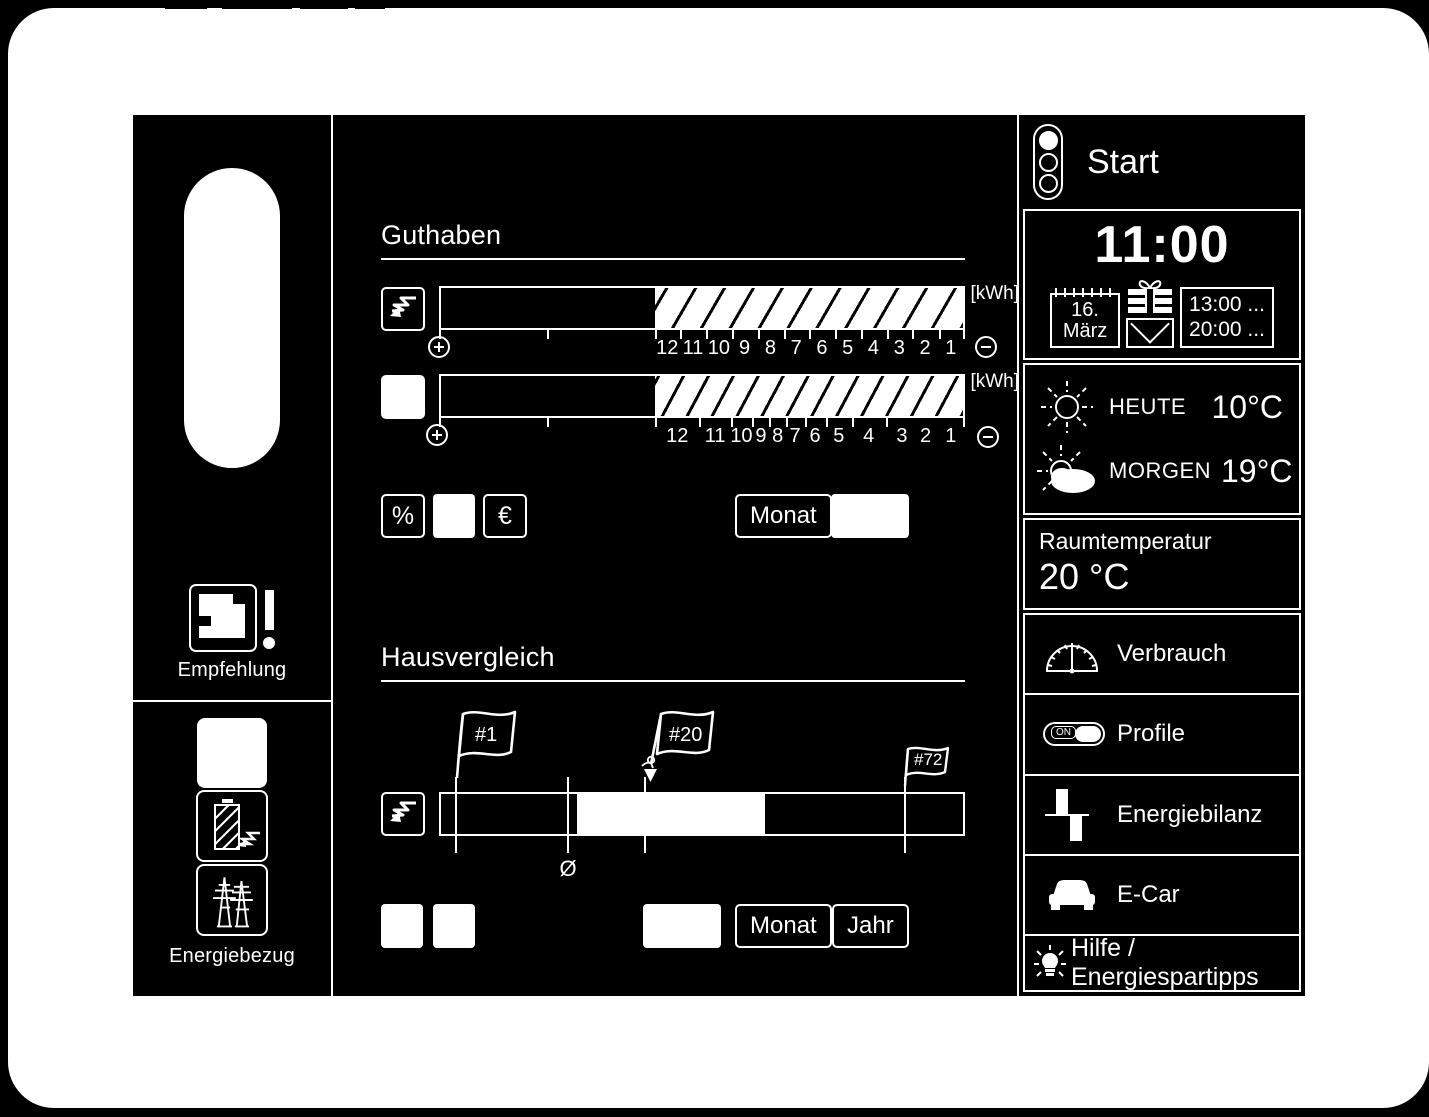  What do you see at coordinates (232, 633) in the screenshot?
I see `sidebar-item-empfehlung: Empfehlung` at bounding box center [232, 633].